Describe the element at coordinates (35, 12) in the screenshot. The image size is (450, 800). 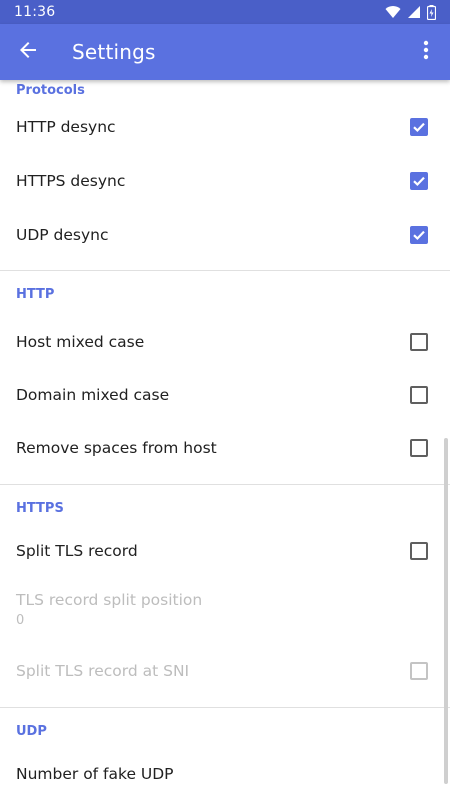
I see `status-time: 11:36` at that location.